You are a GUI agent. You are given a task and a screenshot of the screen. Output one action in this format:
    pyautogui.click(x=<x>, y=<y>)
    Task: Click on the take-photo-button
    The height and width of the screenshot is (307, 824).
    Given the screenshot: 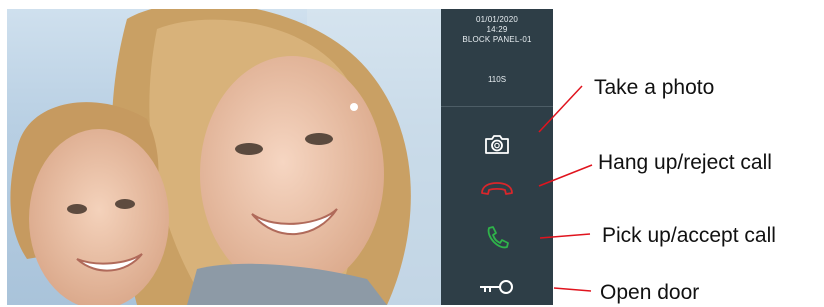 What is the action you would take?
    pyautogui.click(x=497, y=144)
    